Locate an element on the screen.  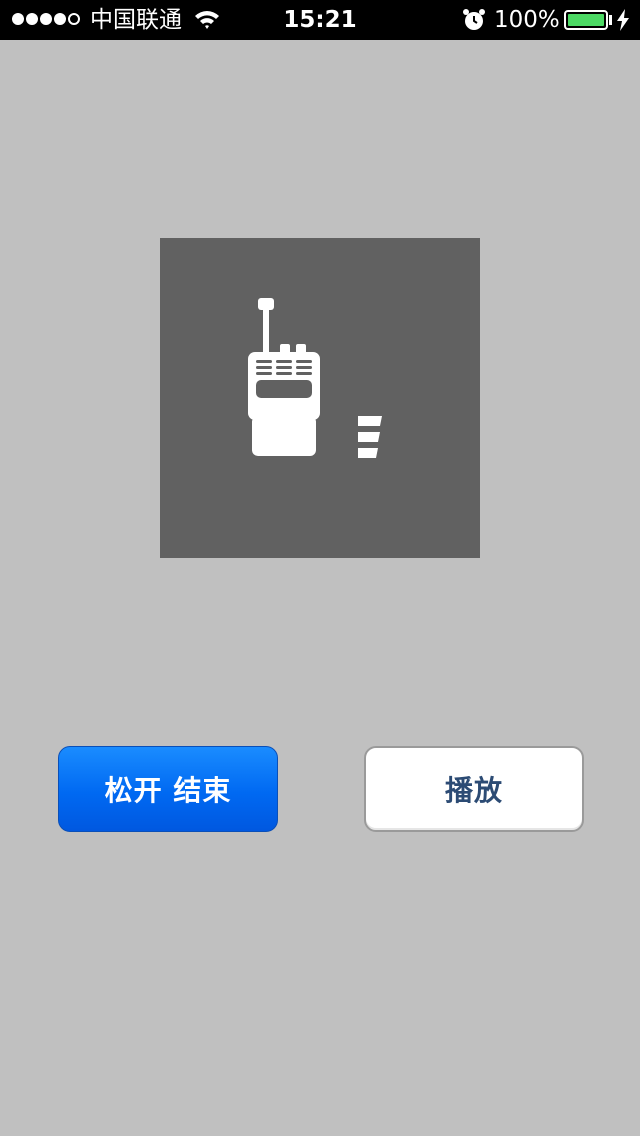
play-label: 播放 is located at coordinates (473, 790).